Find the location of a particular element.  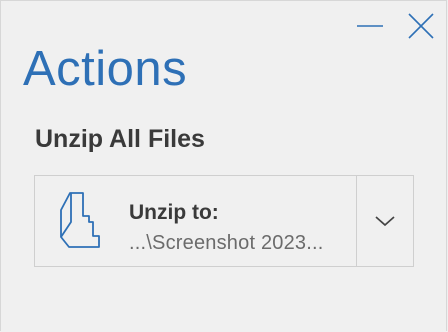

close-button is located at coordinates (421, 26).